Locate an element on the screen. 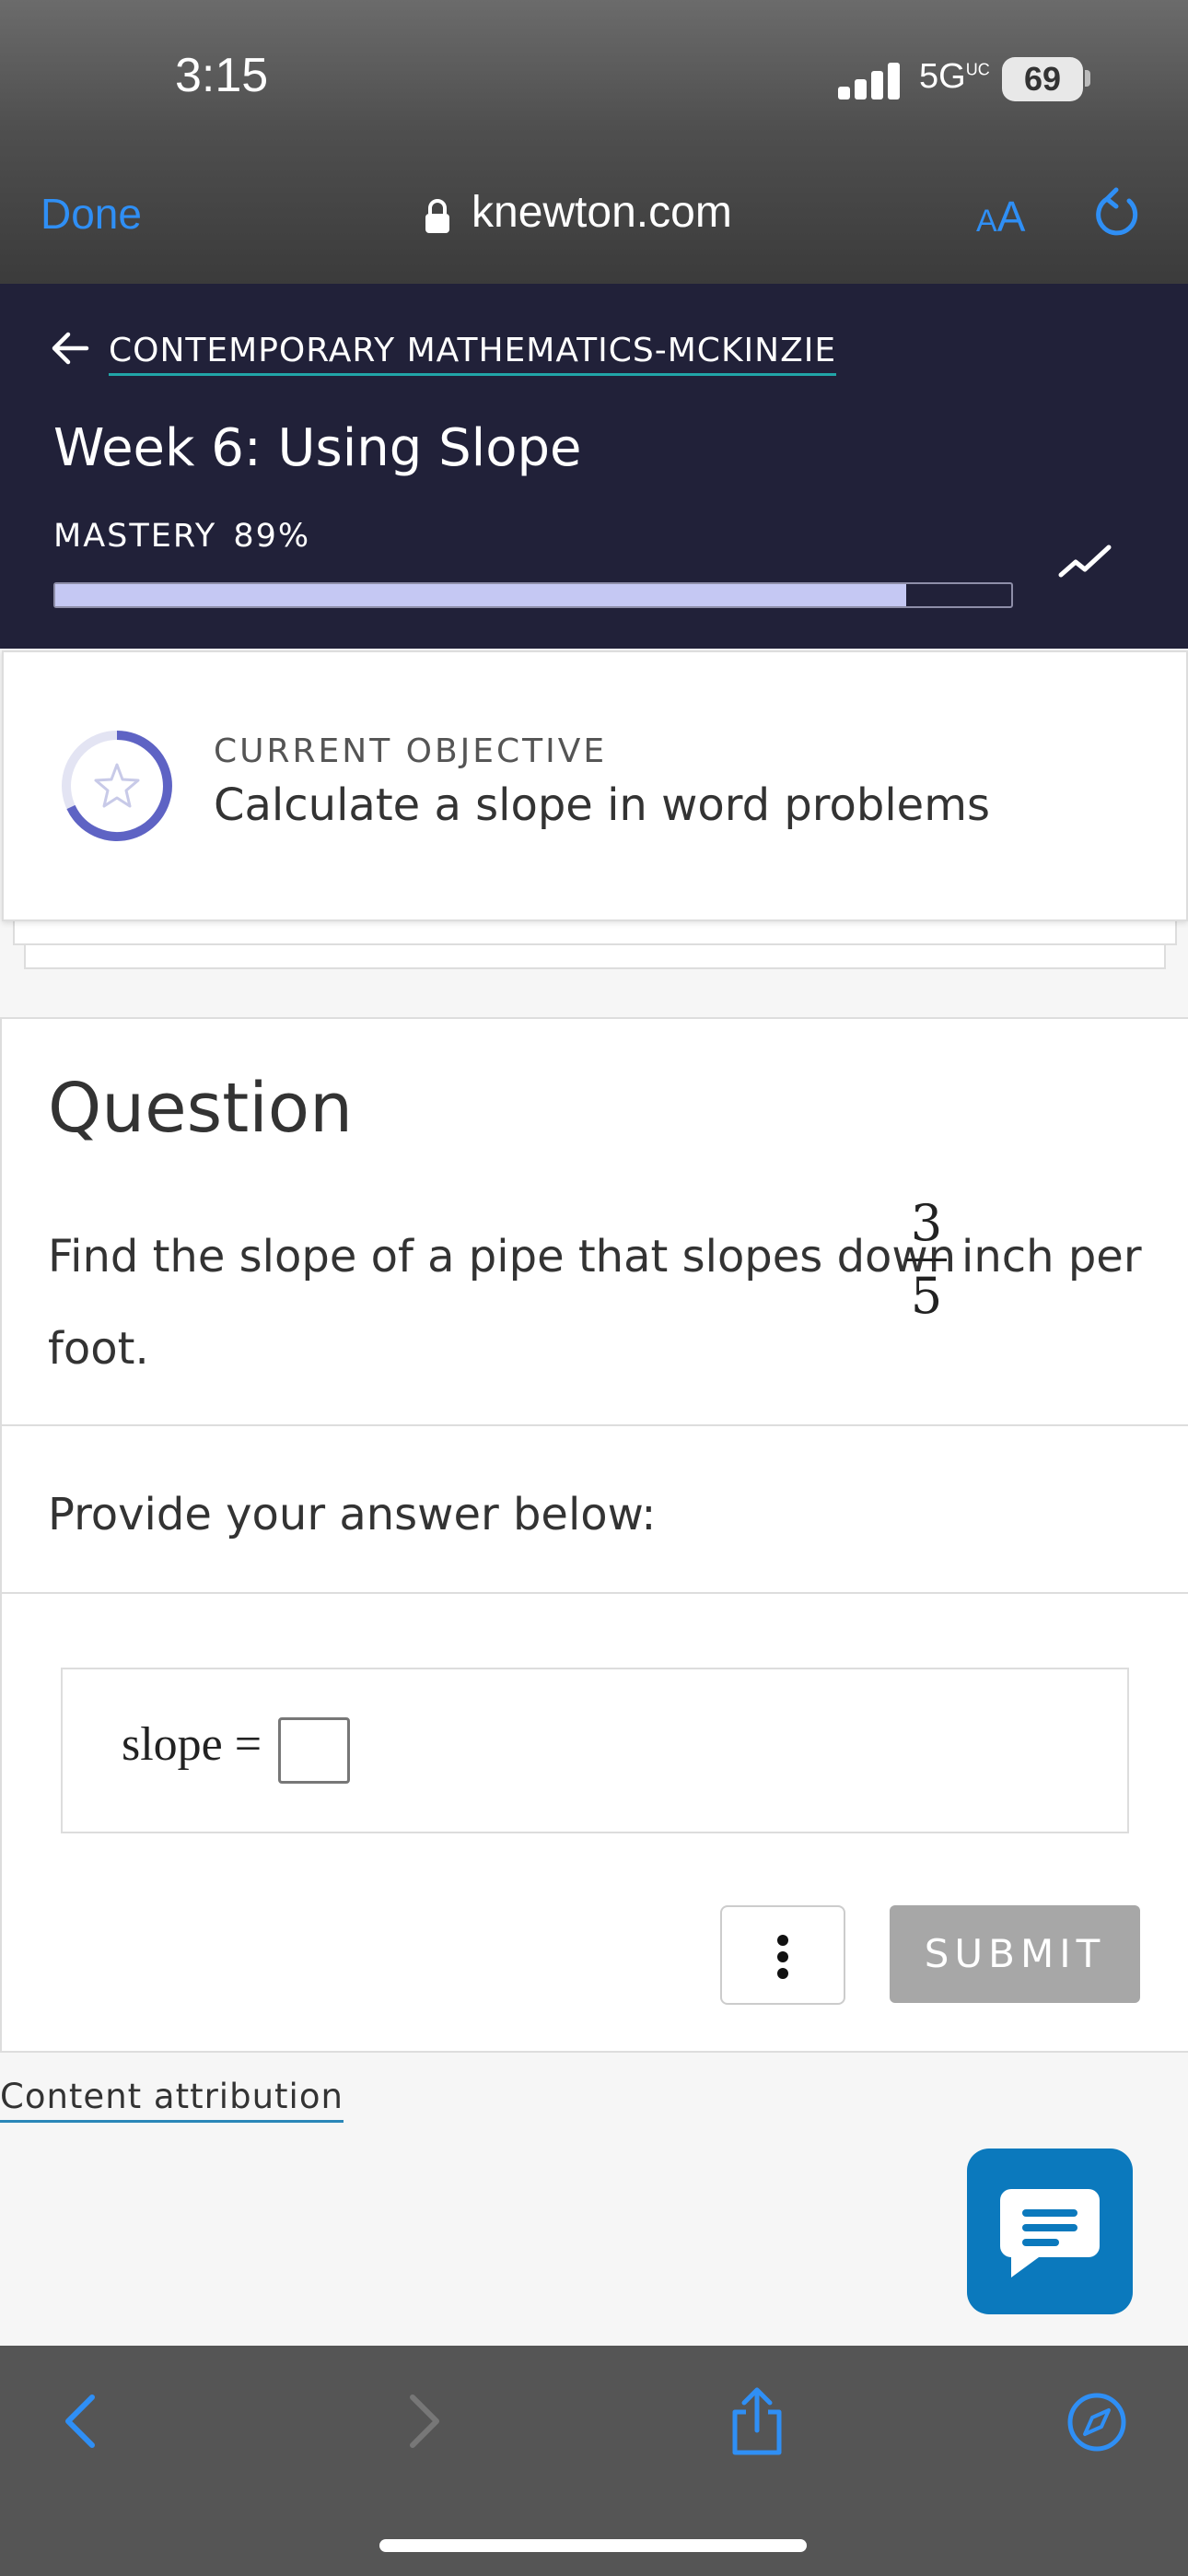  home-indicator is located at coordinates (593, 2545).